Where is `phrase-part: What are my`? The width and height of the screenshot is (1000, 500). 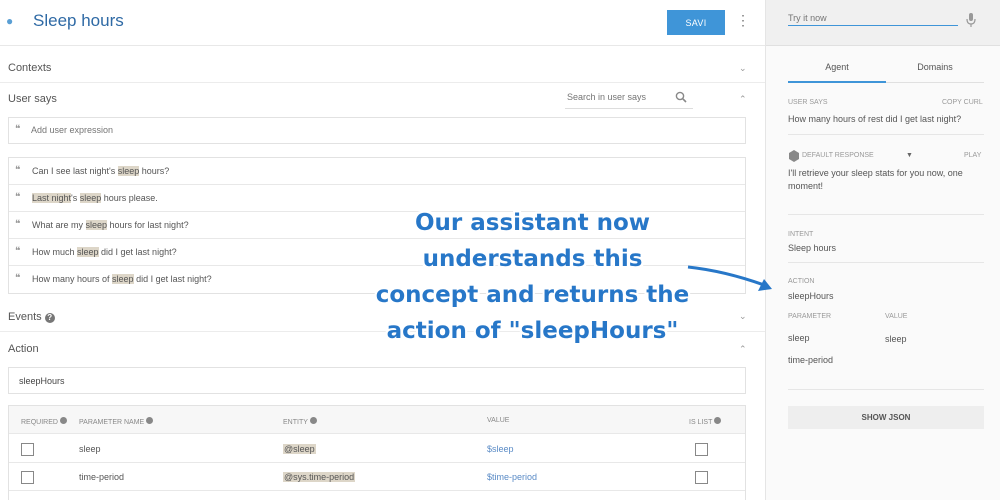
phrase-part: What are my is located at coordinates (59, 225).